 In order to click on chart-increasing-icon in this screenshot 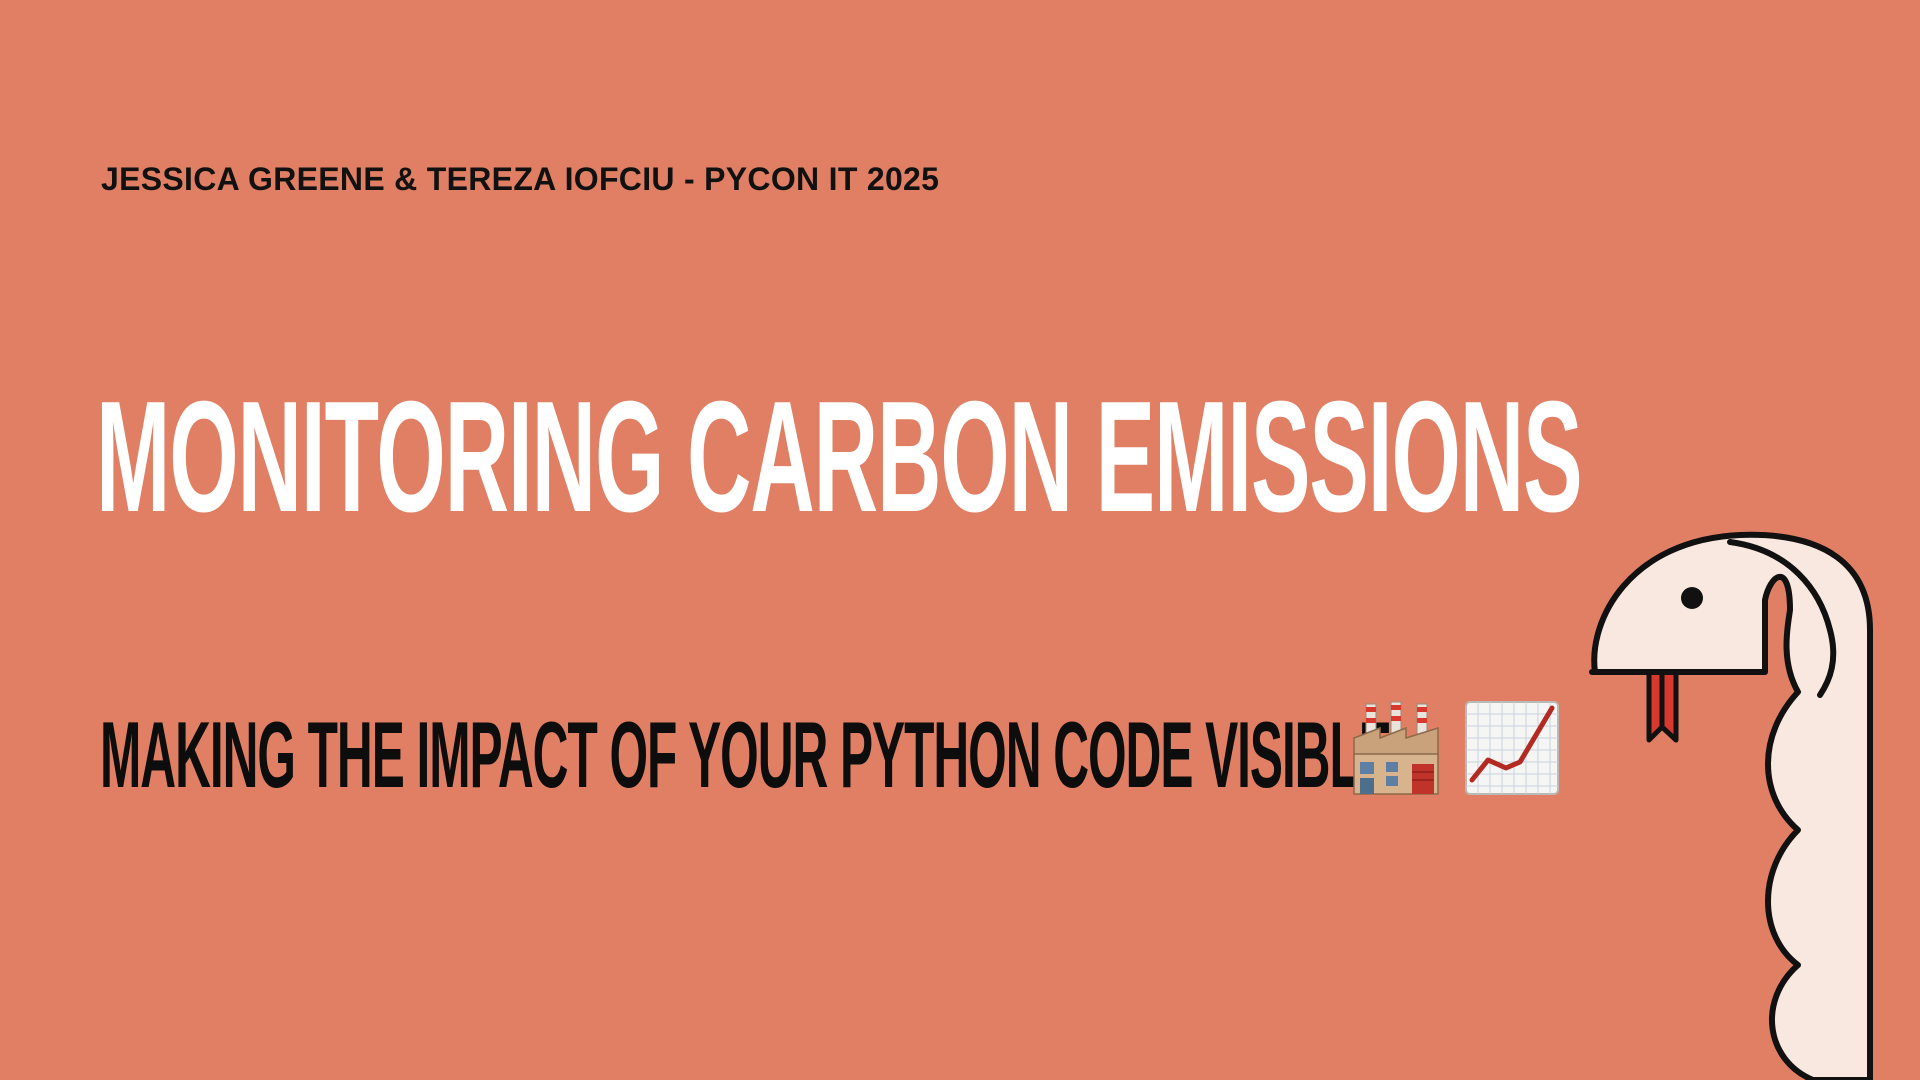, I will do `click(1512, 748)`.